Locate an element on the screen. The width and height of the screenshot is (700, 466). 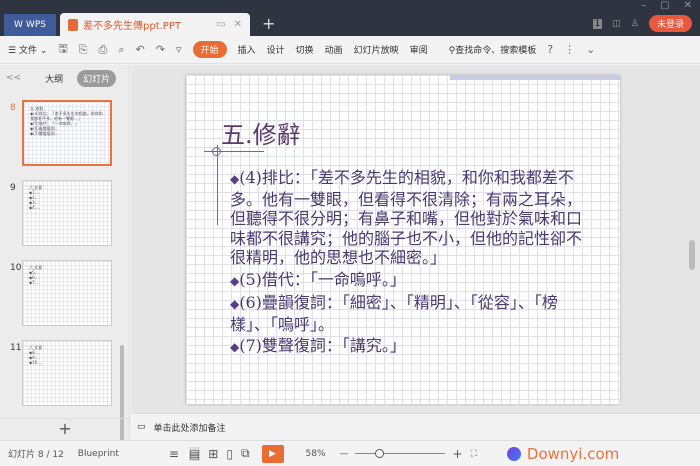
tab-start: 开始 is located at coordinates (209, 49).